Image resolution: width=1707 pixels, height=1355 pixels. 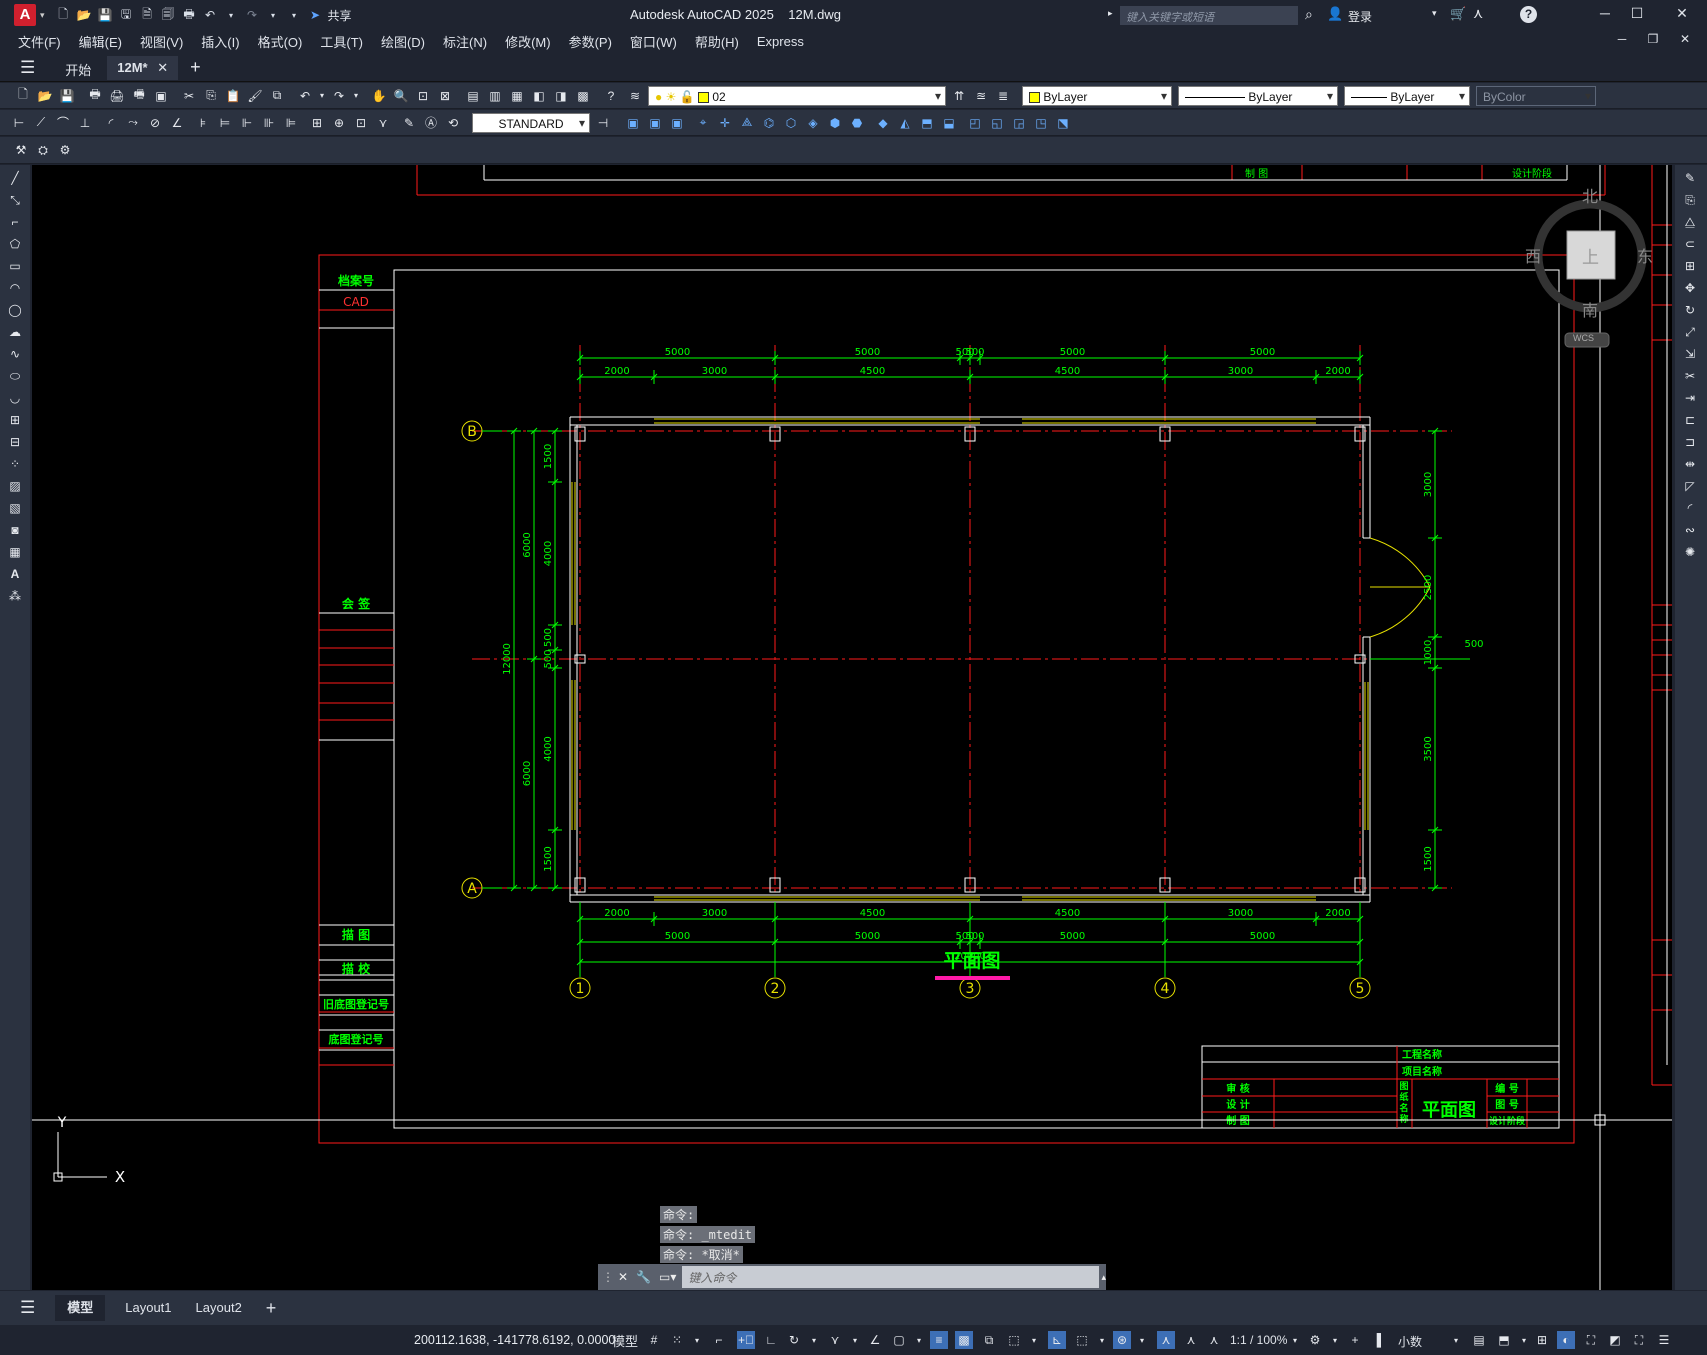 I want to click on workspace-gear-icon: ⚙, so click(x=1315, y=1340).